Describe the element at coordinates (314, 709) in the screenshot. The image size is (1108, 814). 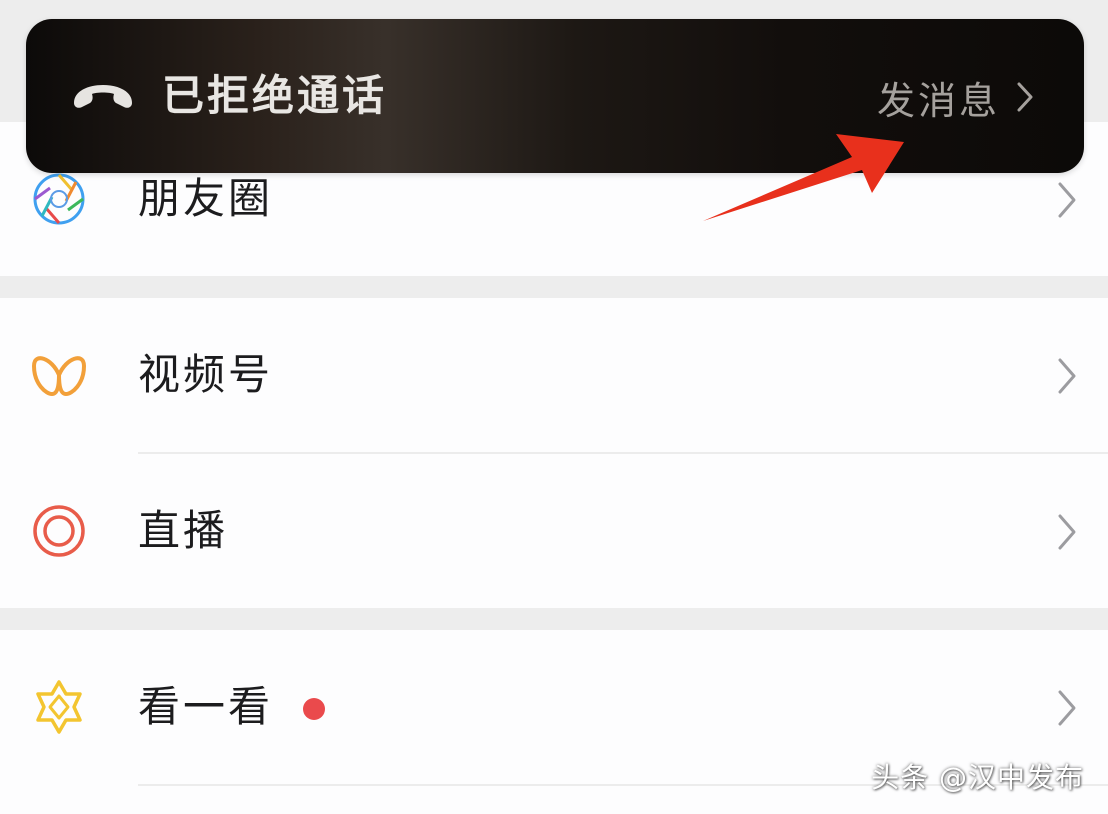
I see `new-content-badge` at that location.